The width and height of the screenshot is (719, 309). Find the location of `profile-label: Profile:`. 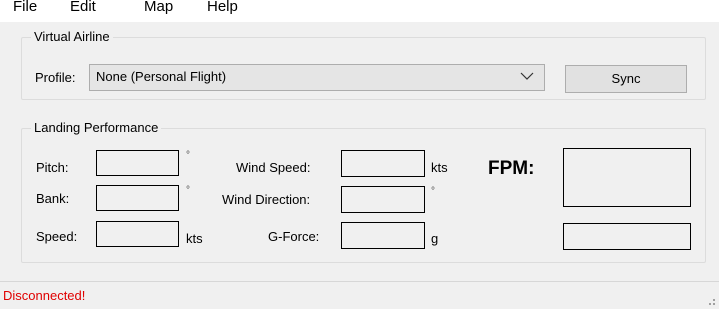

profile-label: Profile: is located at coordinates (55, 77).